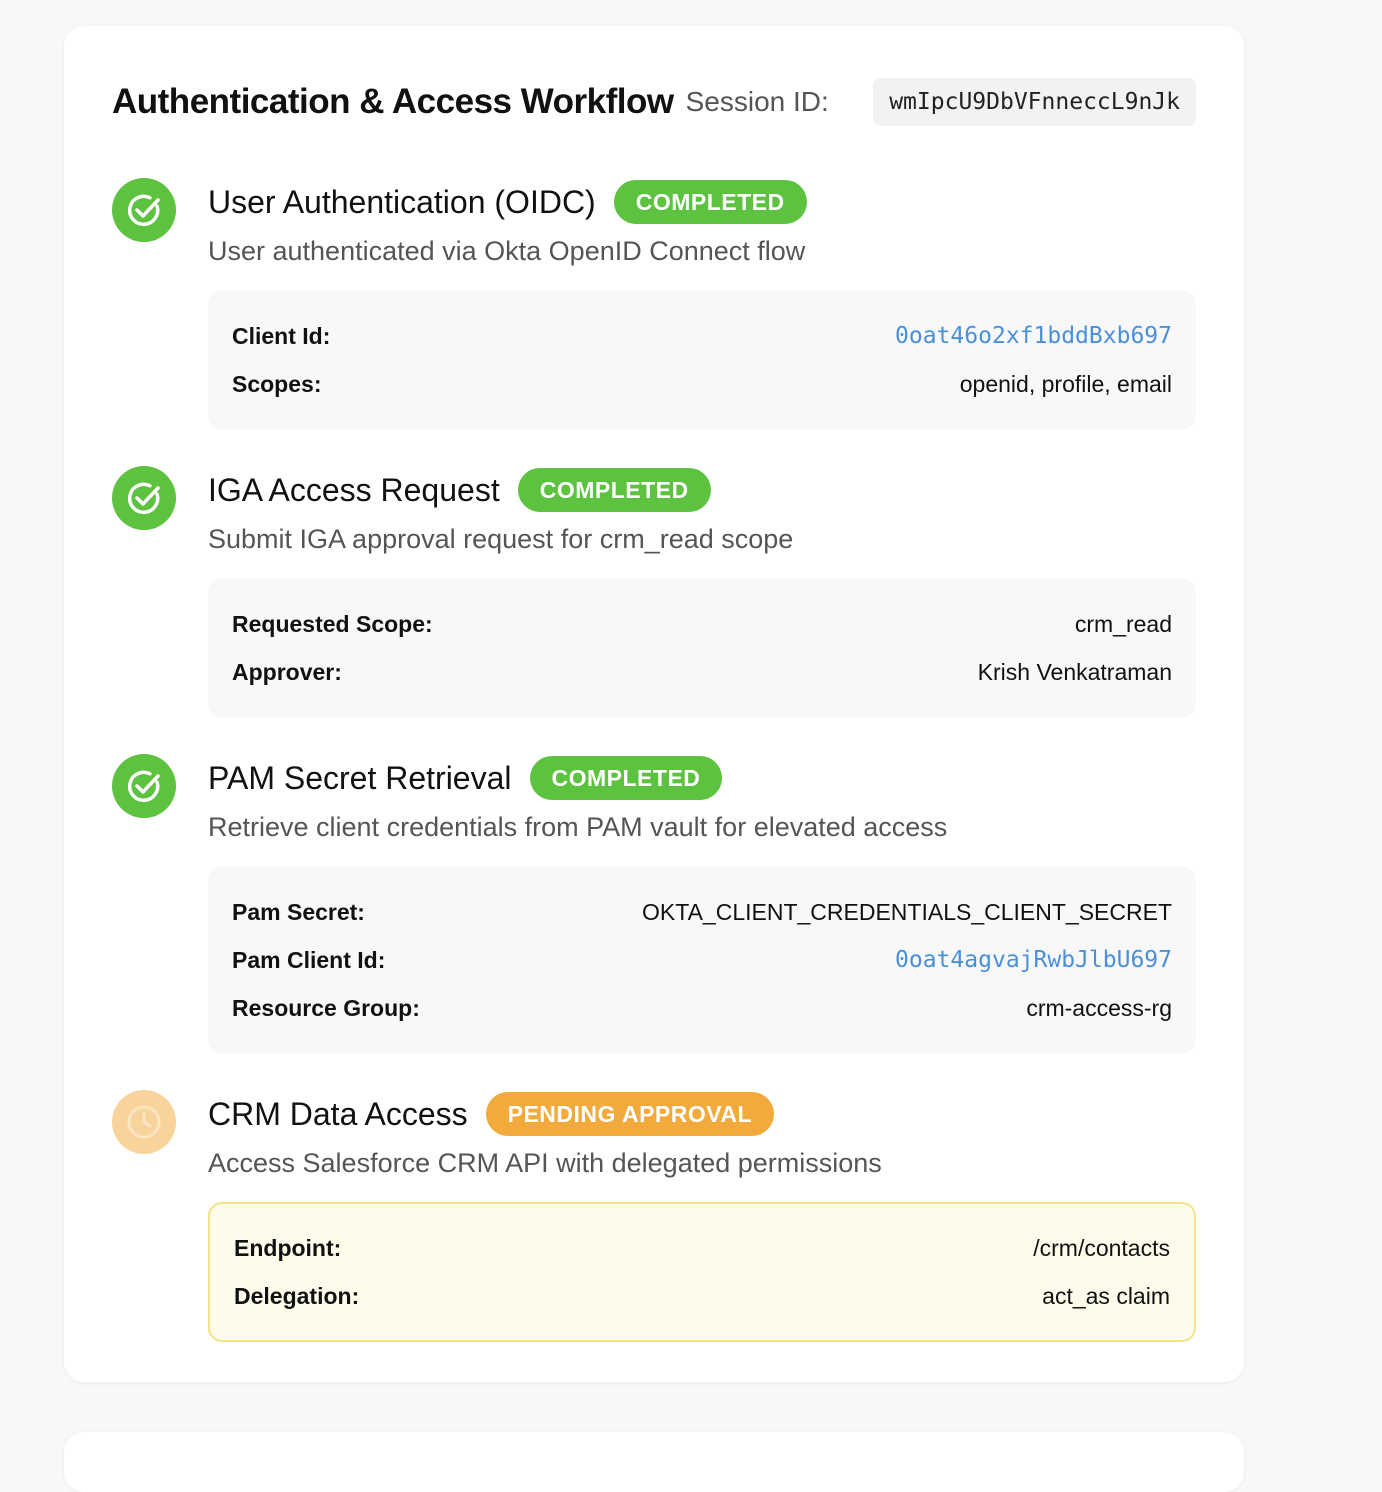 This screenshot has height=1492, width=1382. Describe the element at coordinates (354, 489) in the screenshot. I see `step-title: IGA Access Request` at that location.